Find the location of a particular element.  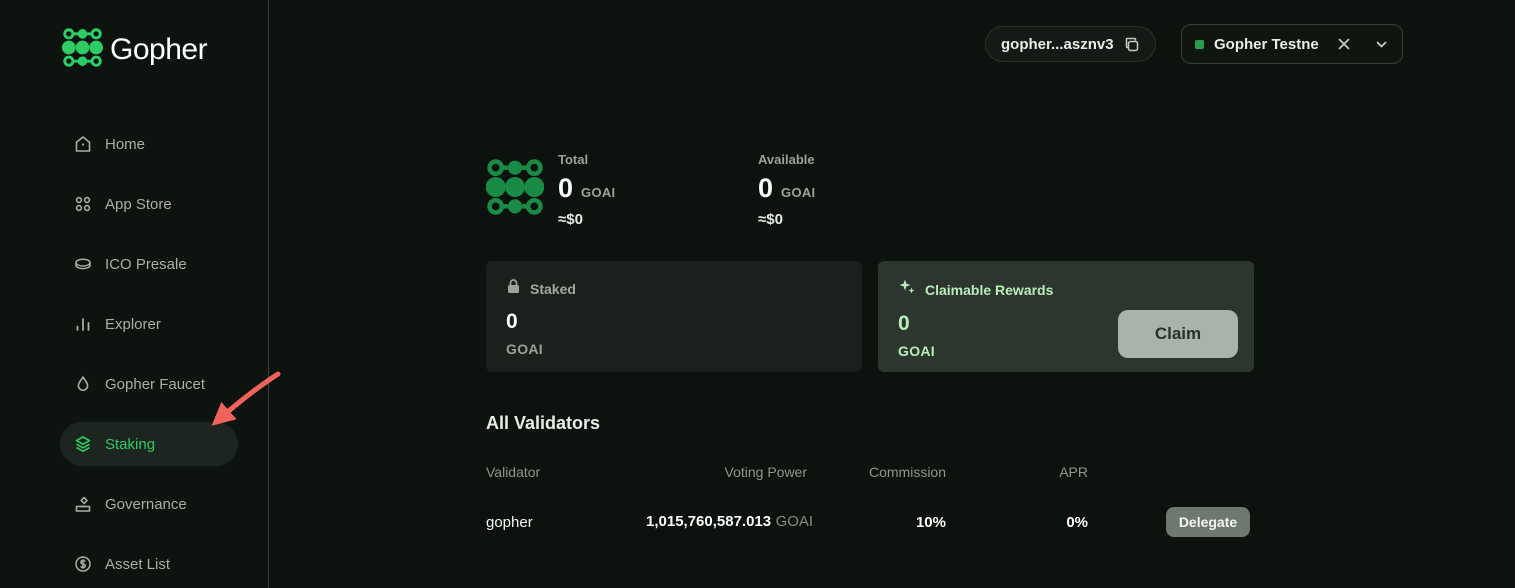

sidebar-item-governance: Governance is located at coordinates (149, 504).